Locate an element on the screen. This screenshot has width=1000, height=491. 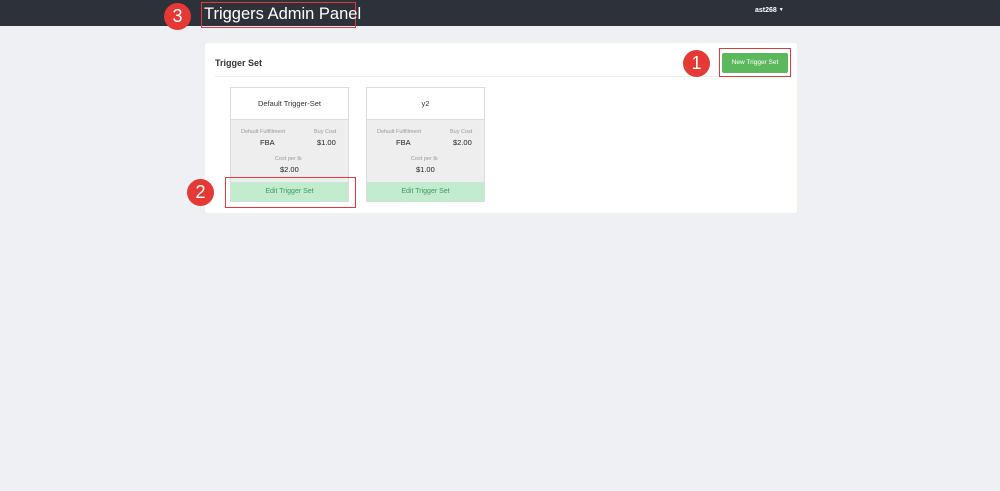
card-title: y2 is located at coordinates (425, 104).